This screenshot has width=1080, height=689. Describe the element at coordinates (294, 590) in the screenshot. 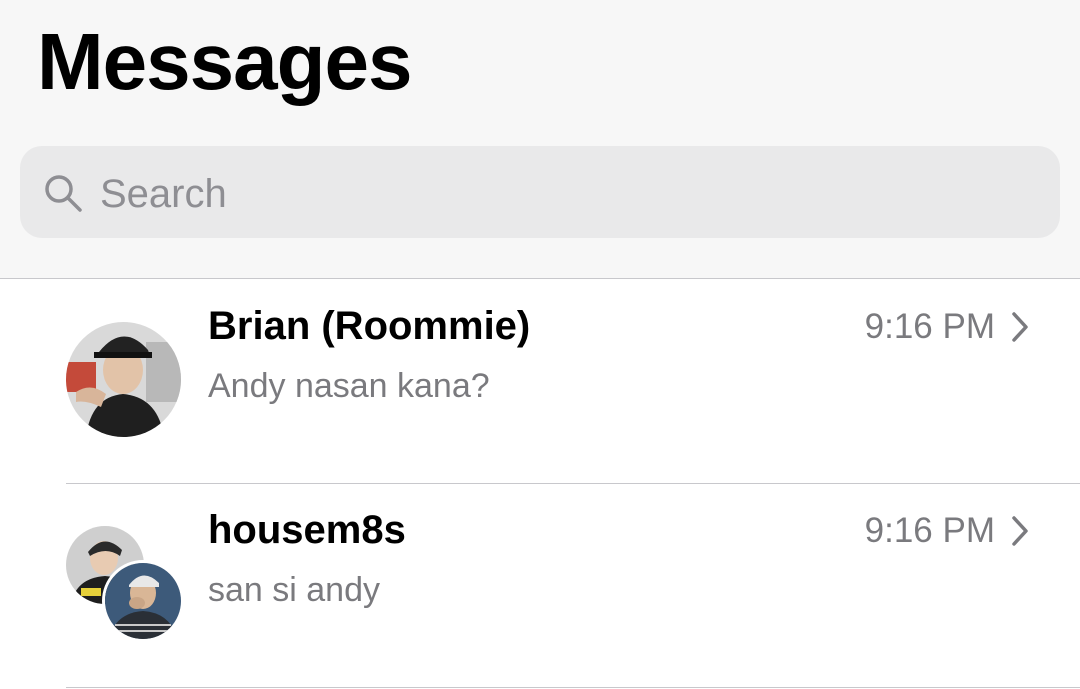

I see `message-preview: san si andy` at that location.